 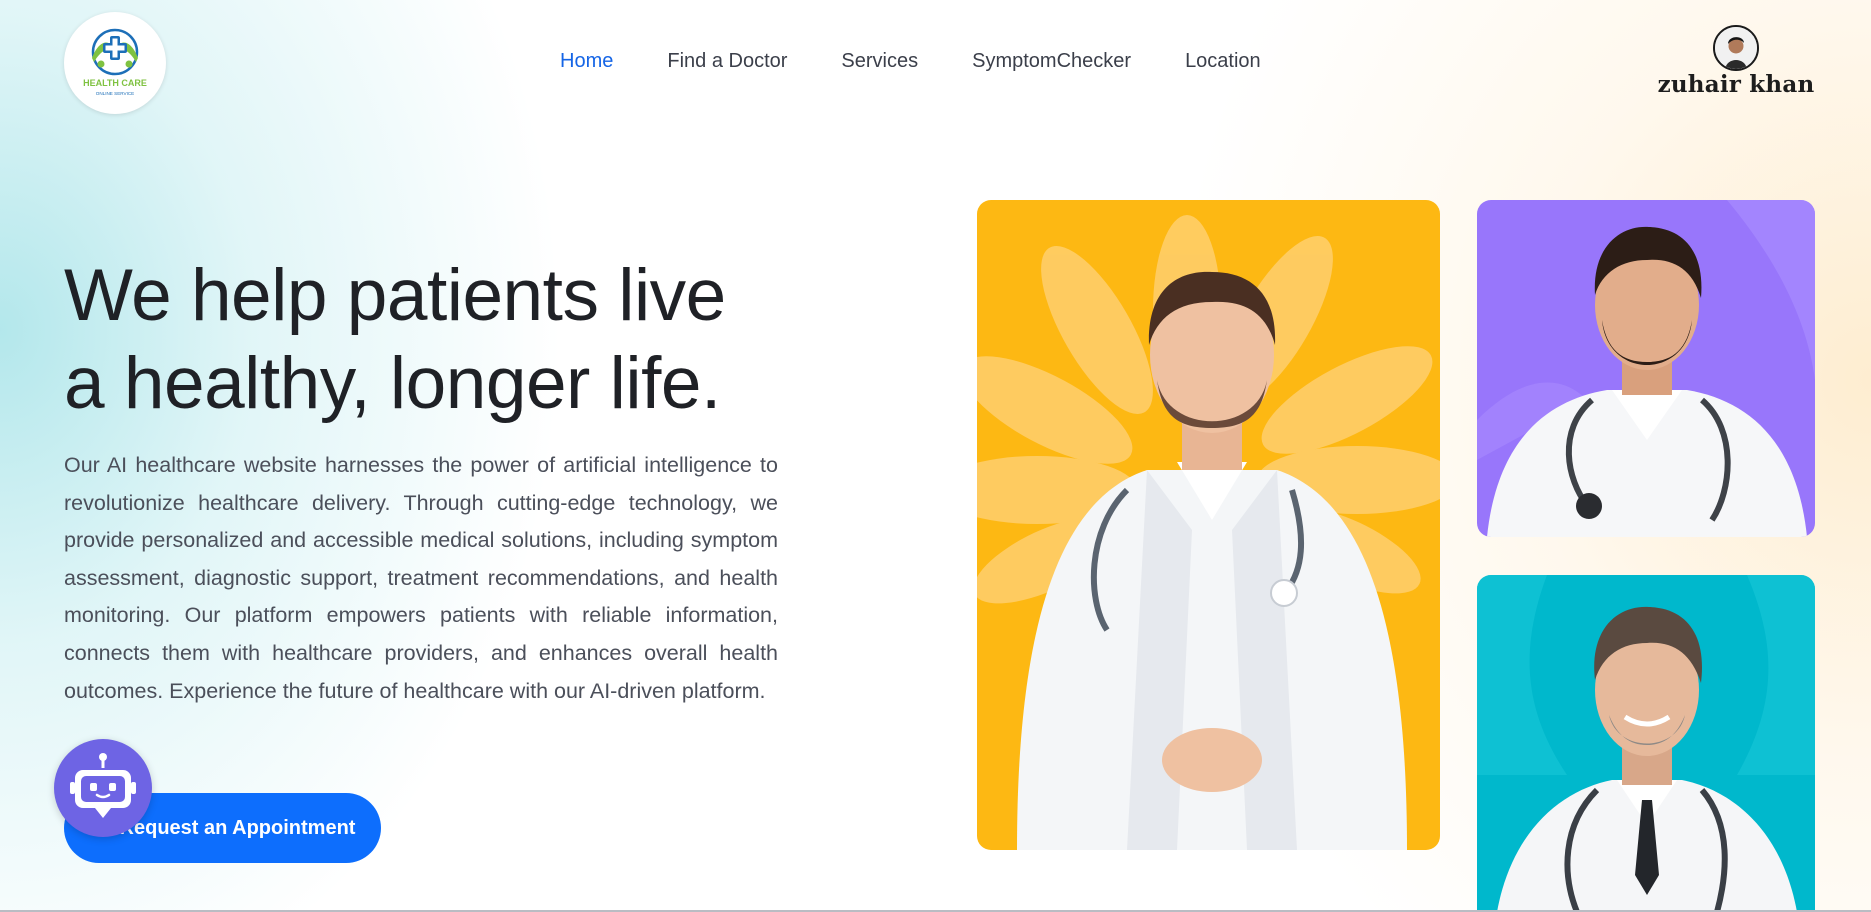 I want to click on site-logo: HEALTH CARE ONLINE SERVICE, so click(x=115, y=63).